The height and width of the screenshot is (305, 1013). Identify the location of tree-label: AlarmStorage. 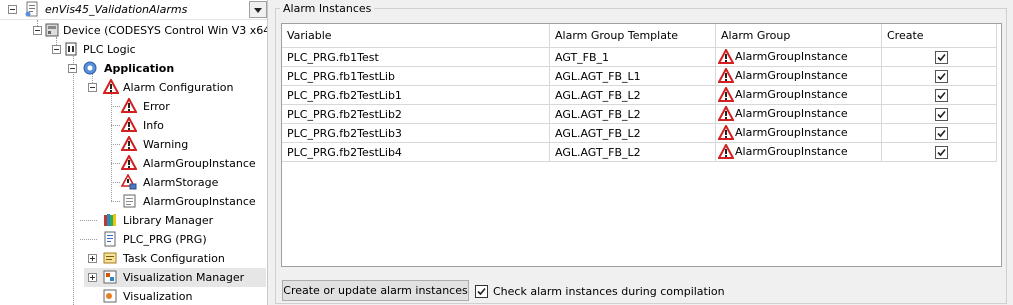
(181, 182).